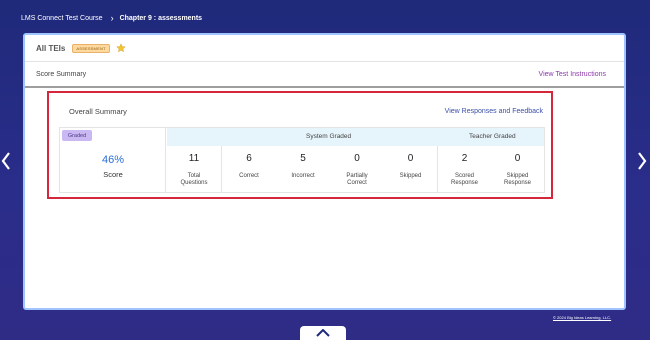  I want to click on metric-label-line: Questions, so click(194, 183).